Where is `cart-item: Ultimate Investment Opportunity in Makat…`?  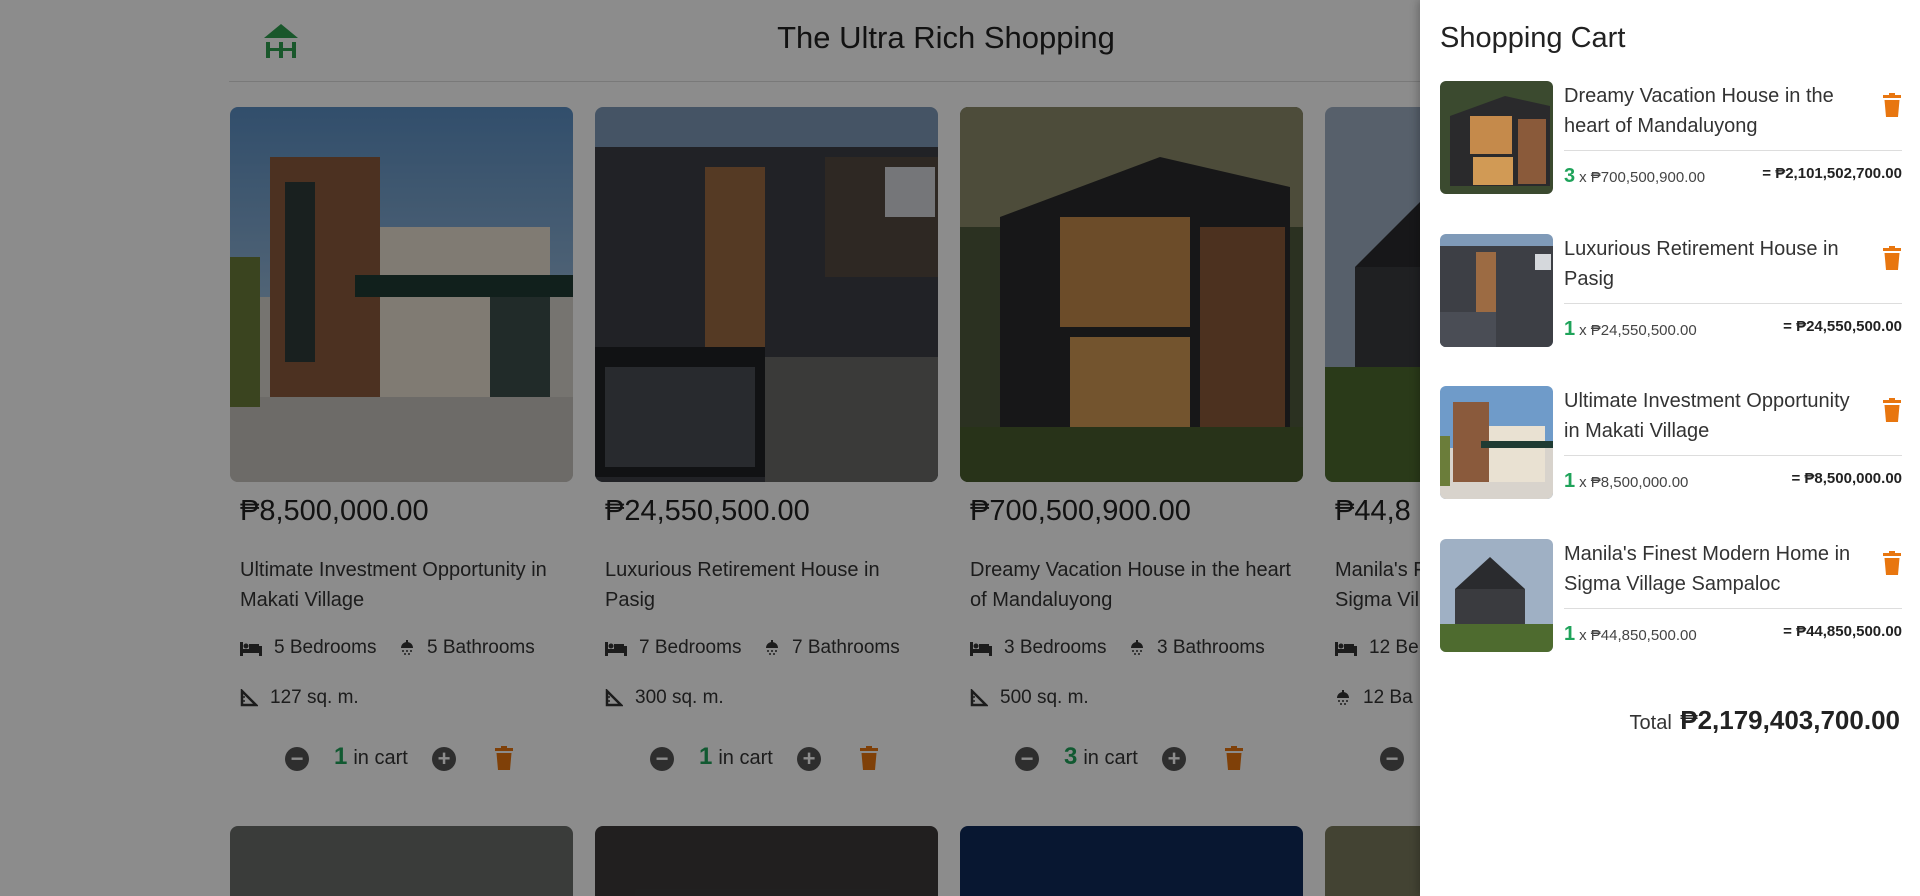 cart-item: Ultimate Investment Opportunity in Makat… is located at coordinates (1671, 443).